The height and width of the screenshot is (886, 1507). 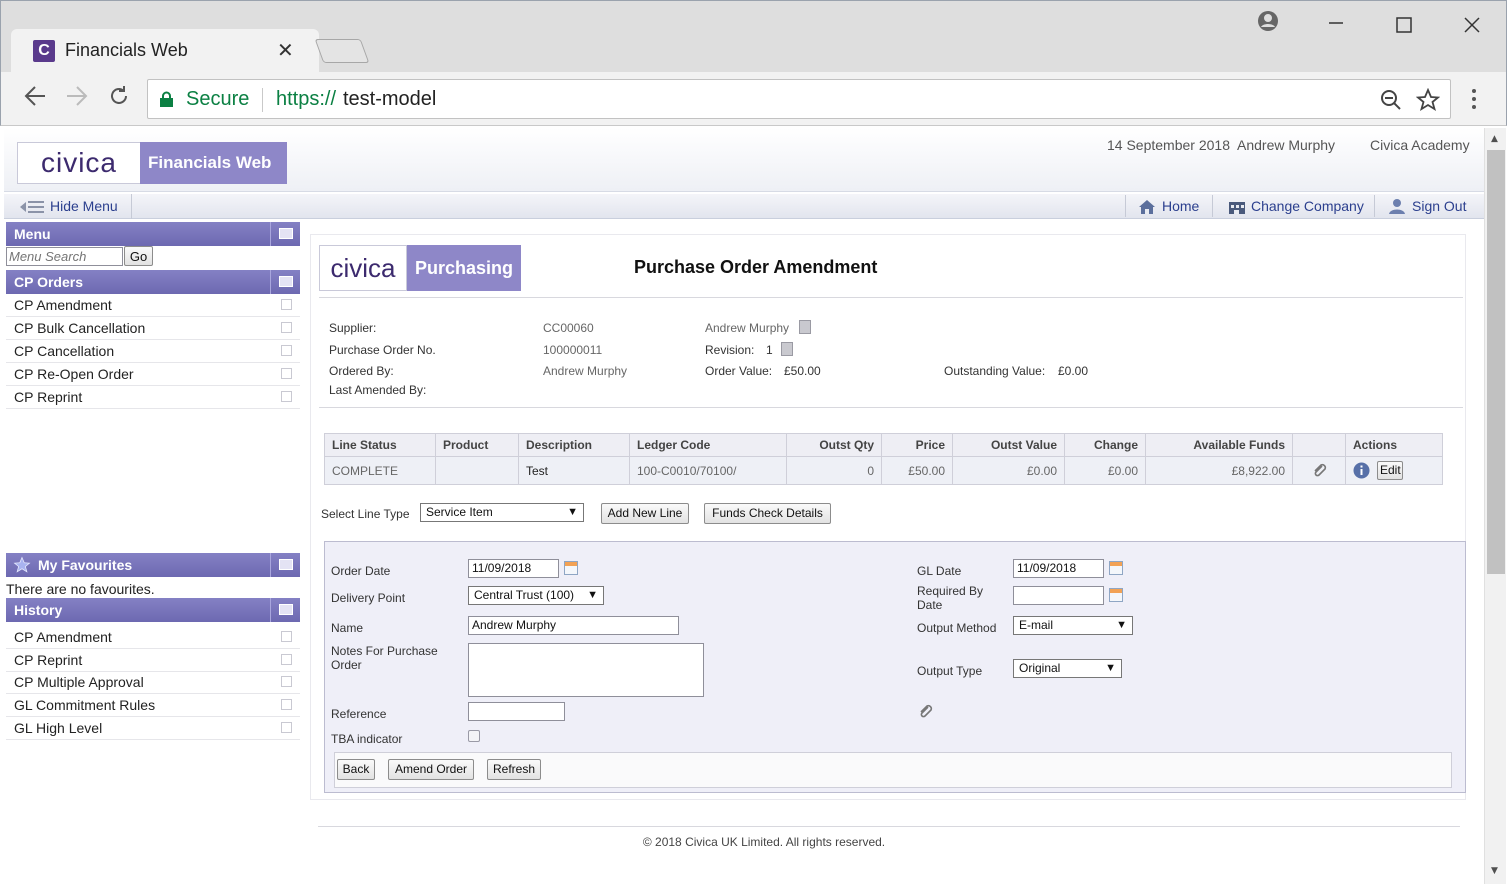 I want to click on tba-indicator-checkbox, so click(x=474, y=736).